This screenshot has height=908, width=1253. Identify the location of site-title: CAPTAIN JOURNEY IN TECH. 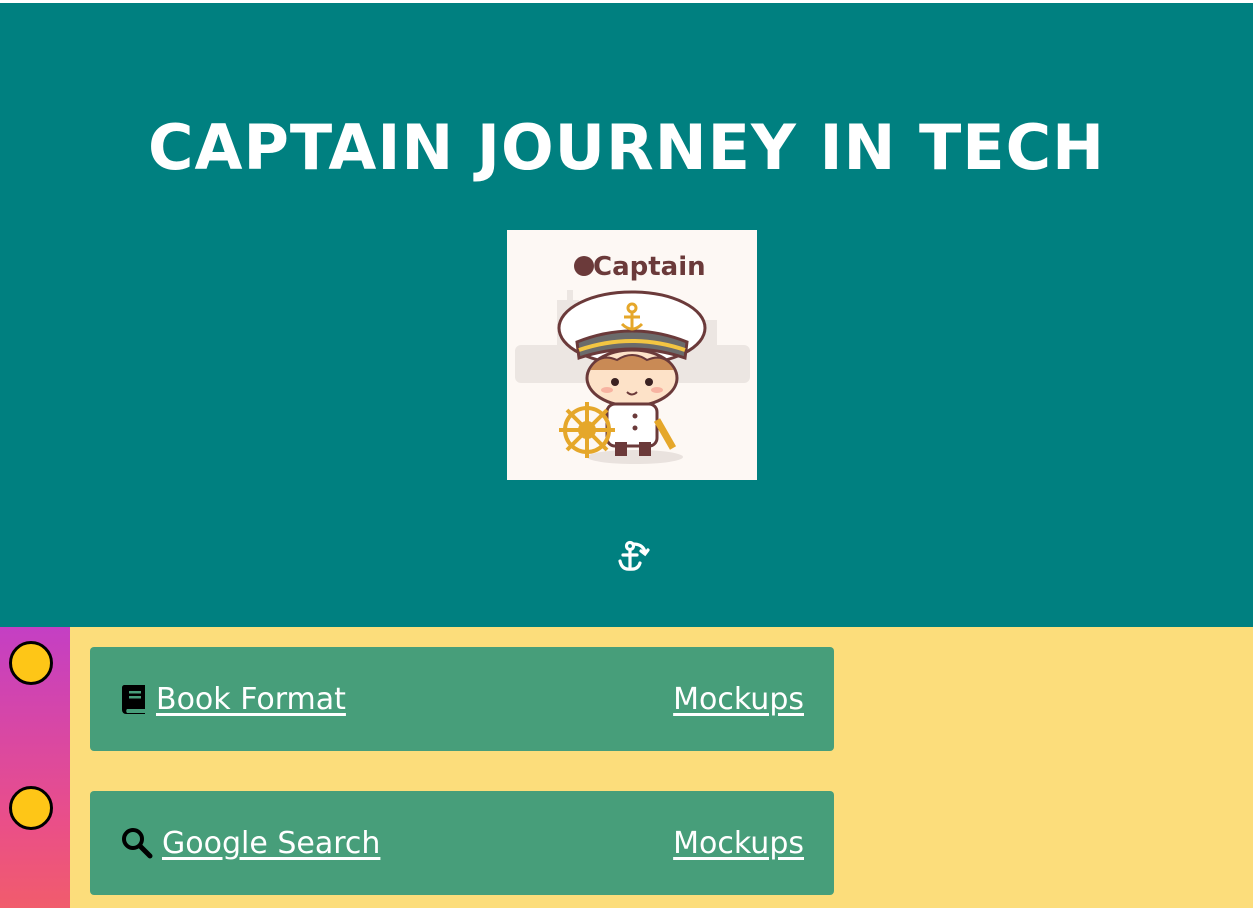
(626, 147).